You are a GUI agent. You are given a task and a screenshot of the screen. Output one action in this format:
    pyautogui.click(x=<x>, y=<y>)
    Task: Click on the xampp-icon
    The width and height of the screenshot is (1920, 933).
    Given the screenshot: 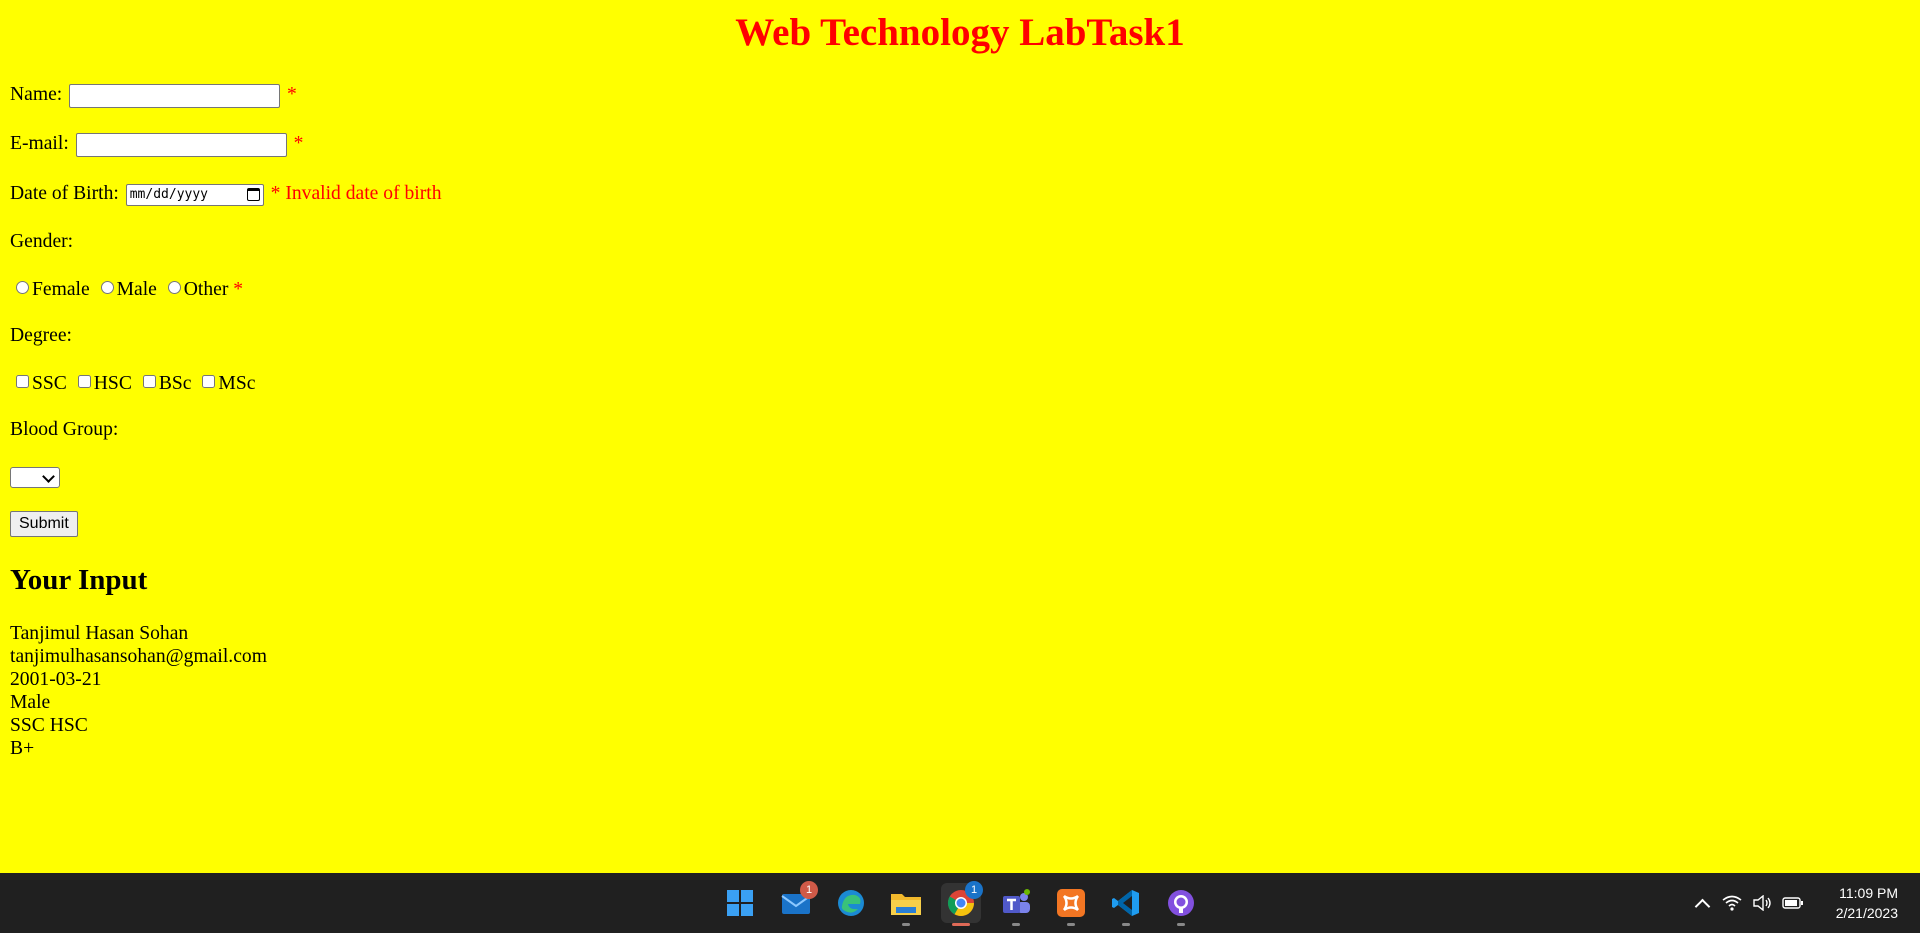 What is the action you would take?
    pyautogui.click(x=1071, y=904)
    